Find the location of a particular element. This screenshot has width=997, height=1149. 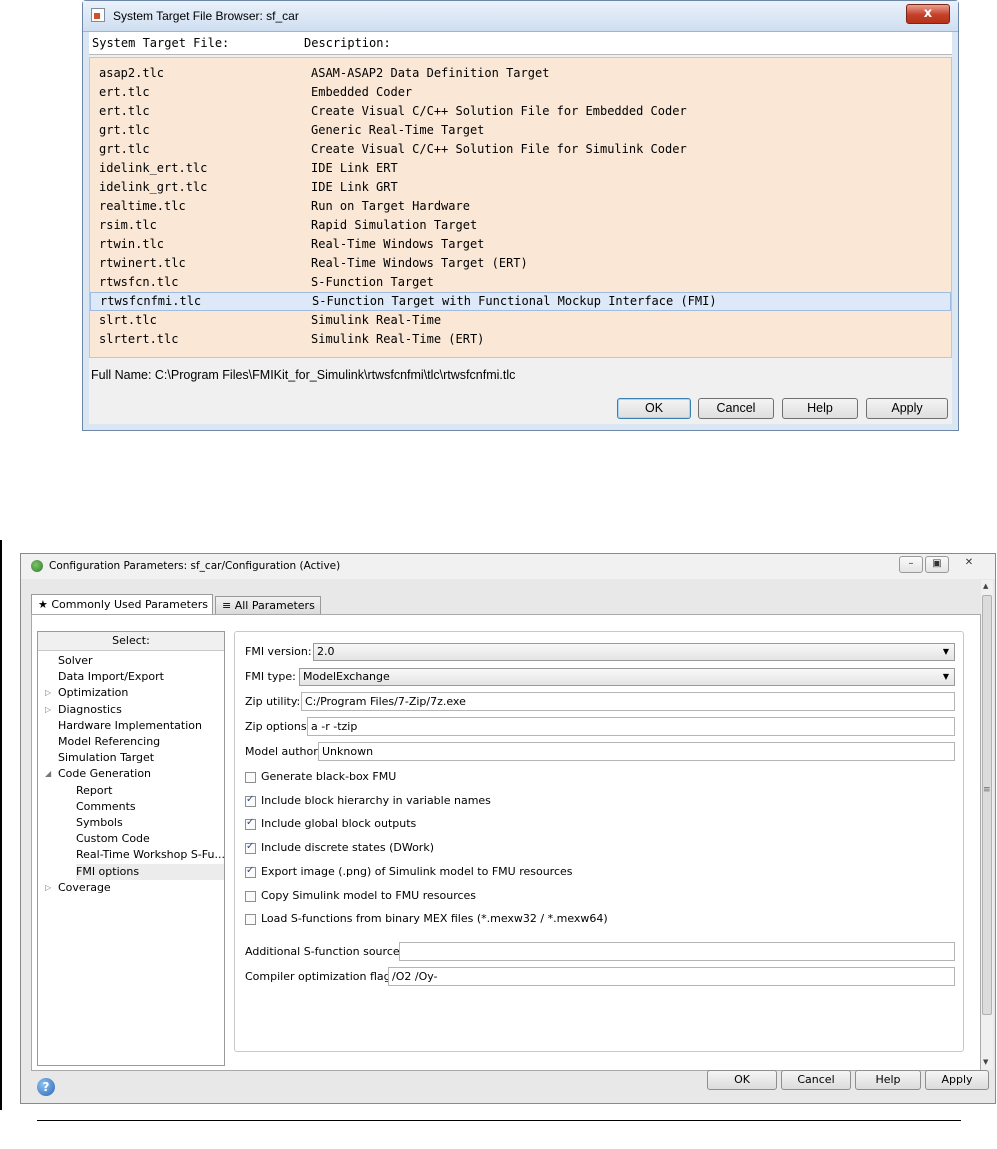

target-file-row: rtwsfcn.tlc S-Function Target is located at coordinates (520, 282).